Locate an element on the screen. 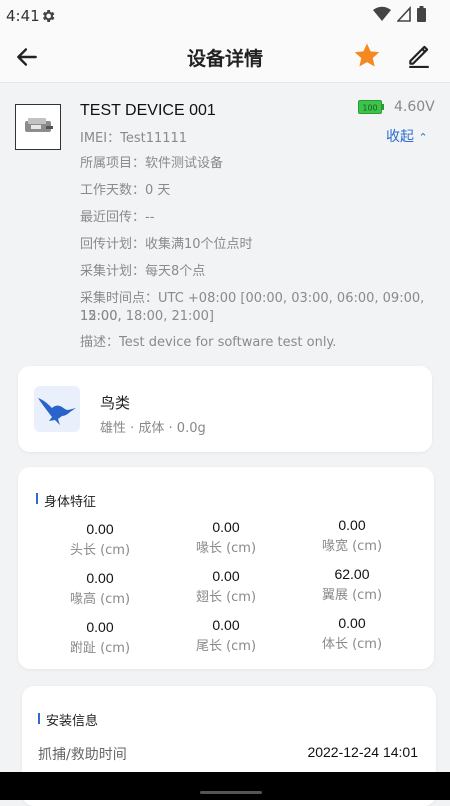 The width and height of the screenshot is (450, 806). app-bar: 设备详情 is located at coordinates (225, 57).